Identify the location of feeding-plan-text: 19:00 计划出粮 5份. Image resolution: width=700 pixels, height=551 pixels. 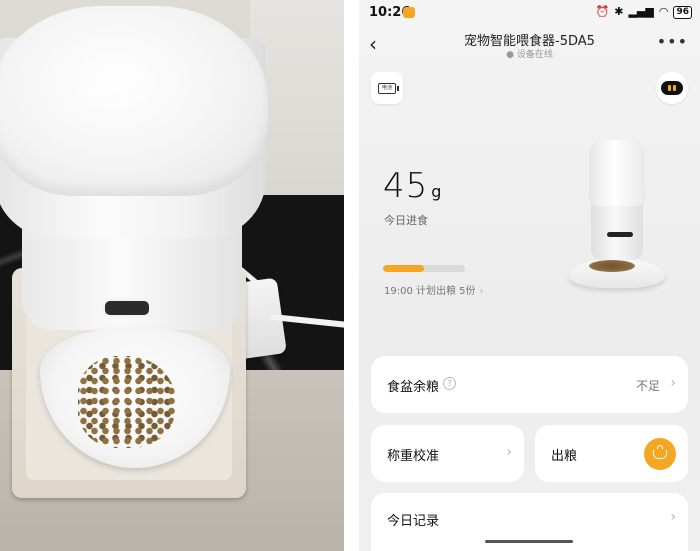
(430, 291).